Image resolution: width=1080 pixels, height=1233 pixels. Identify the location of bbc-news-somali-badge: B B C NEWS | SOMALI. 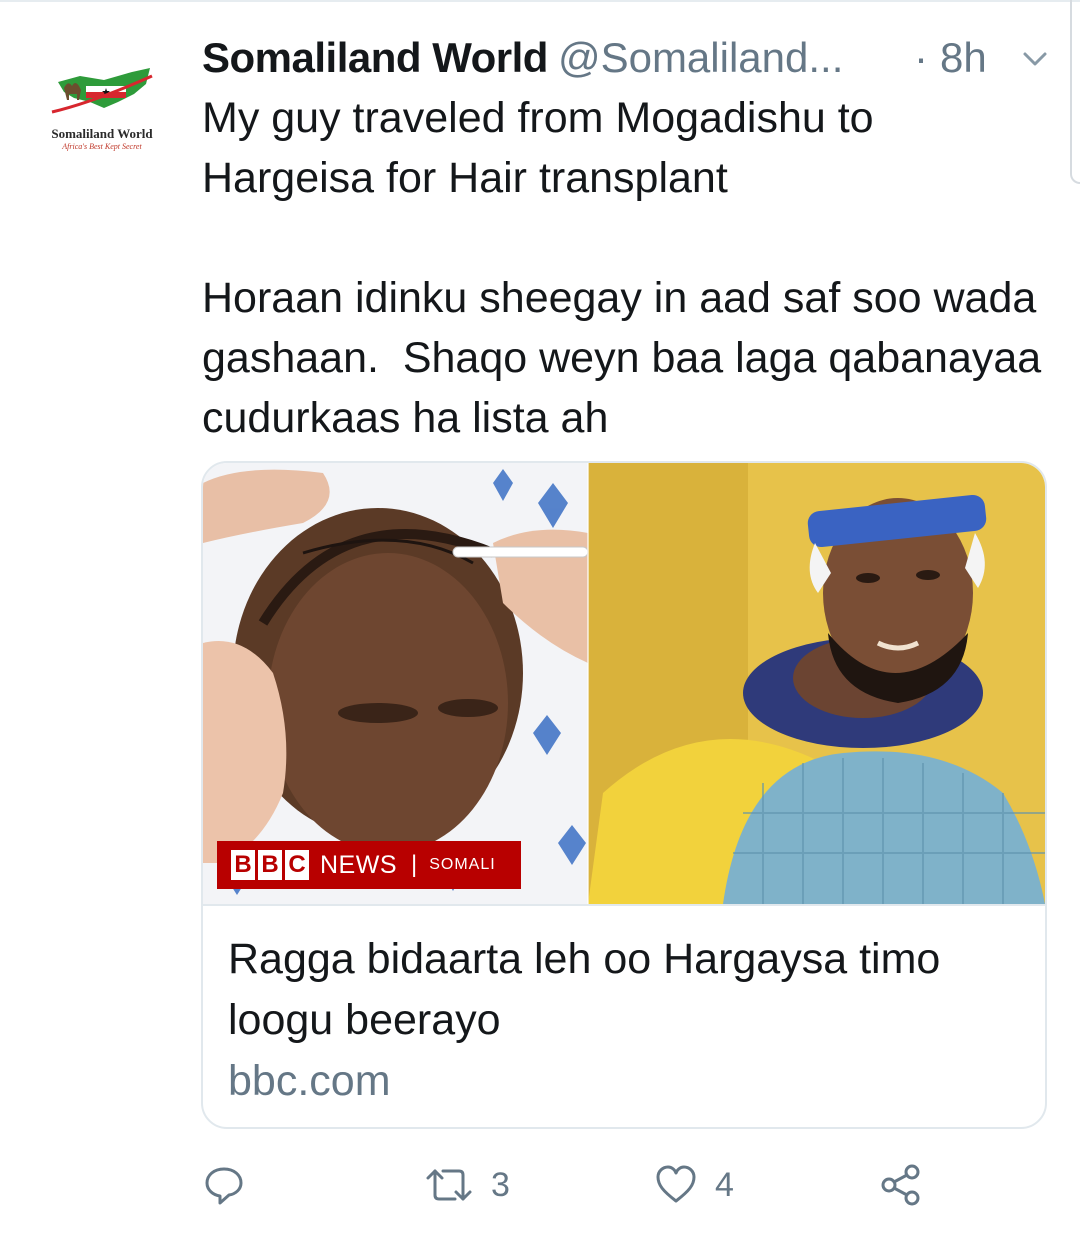
(369, 865).